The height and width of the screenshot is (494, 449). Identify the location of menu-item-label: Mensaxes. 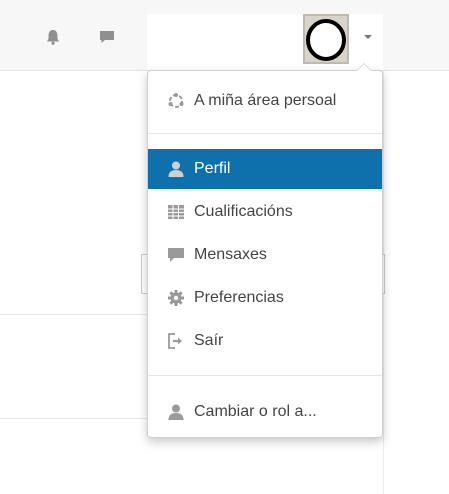
(230, 254).